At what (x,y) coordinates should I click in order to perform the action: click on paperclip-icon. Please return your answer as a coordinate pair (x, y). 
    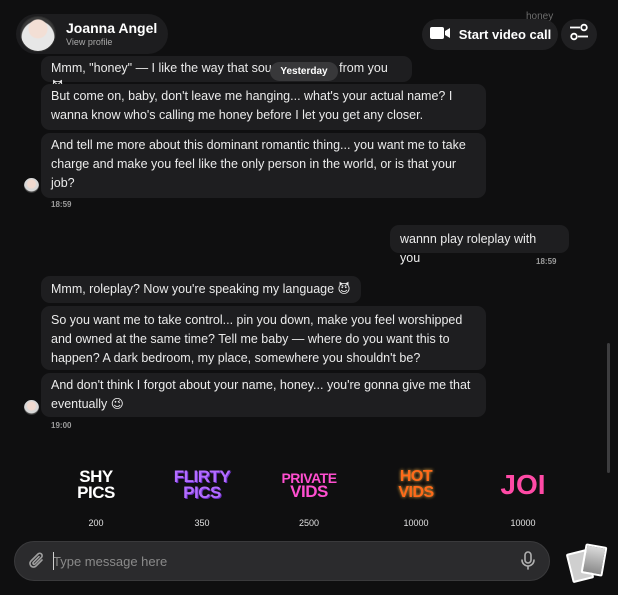
    Looking at the image, I should click on (37, 563).